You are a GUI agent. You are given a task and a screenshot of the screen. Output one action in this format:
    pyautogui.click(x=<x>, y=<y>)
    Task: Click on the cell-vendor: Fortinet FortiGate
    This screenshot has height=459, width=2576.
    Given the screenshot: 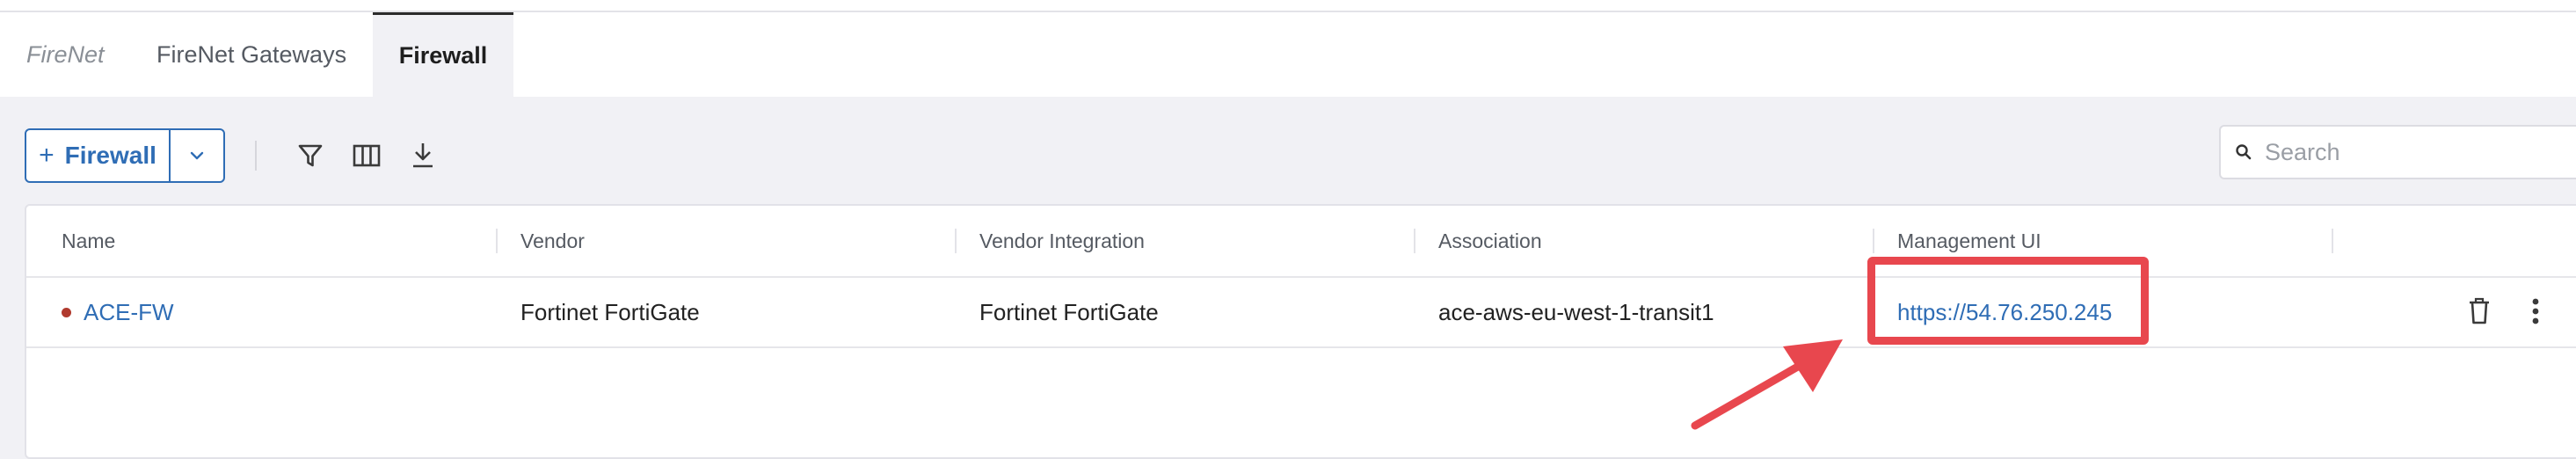 What is the action you would take?
    pyautogui.click(x=610, y=311)
    